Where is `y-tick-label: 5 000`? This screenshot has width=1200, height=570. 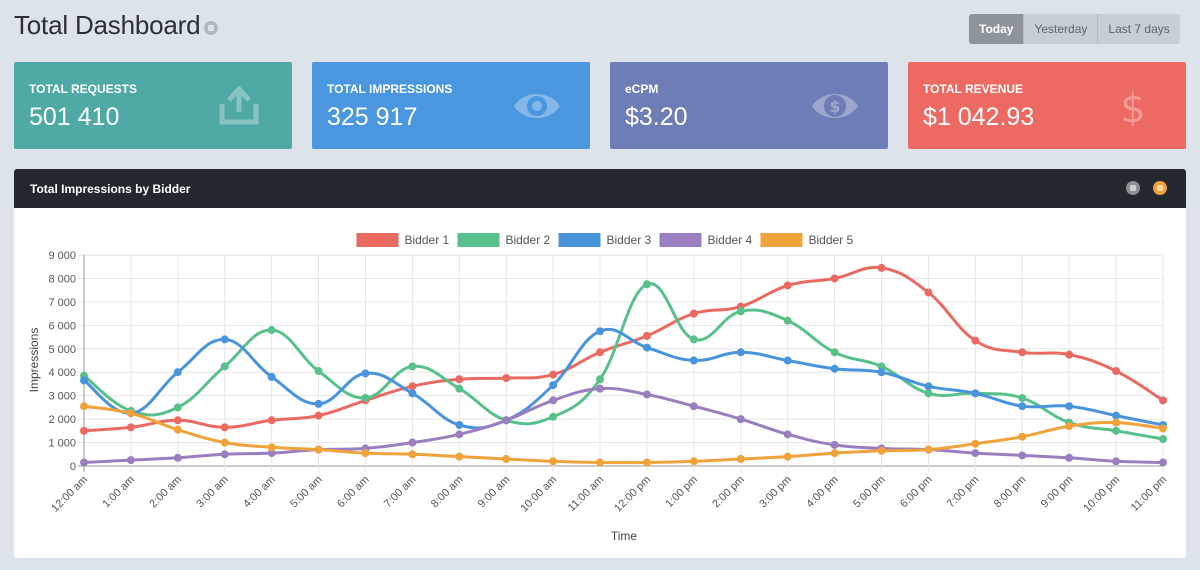
y-tick-label: 5 000 is located at coordinates (62, 350).